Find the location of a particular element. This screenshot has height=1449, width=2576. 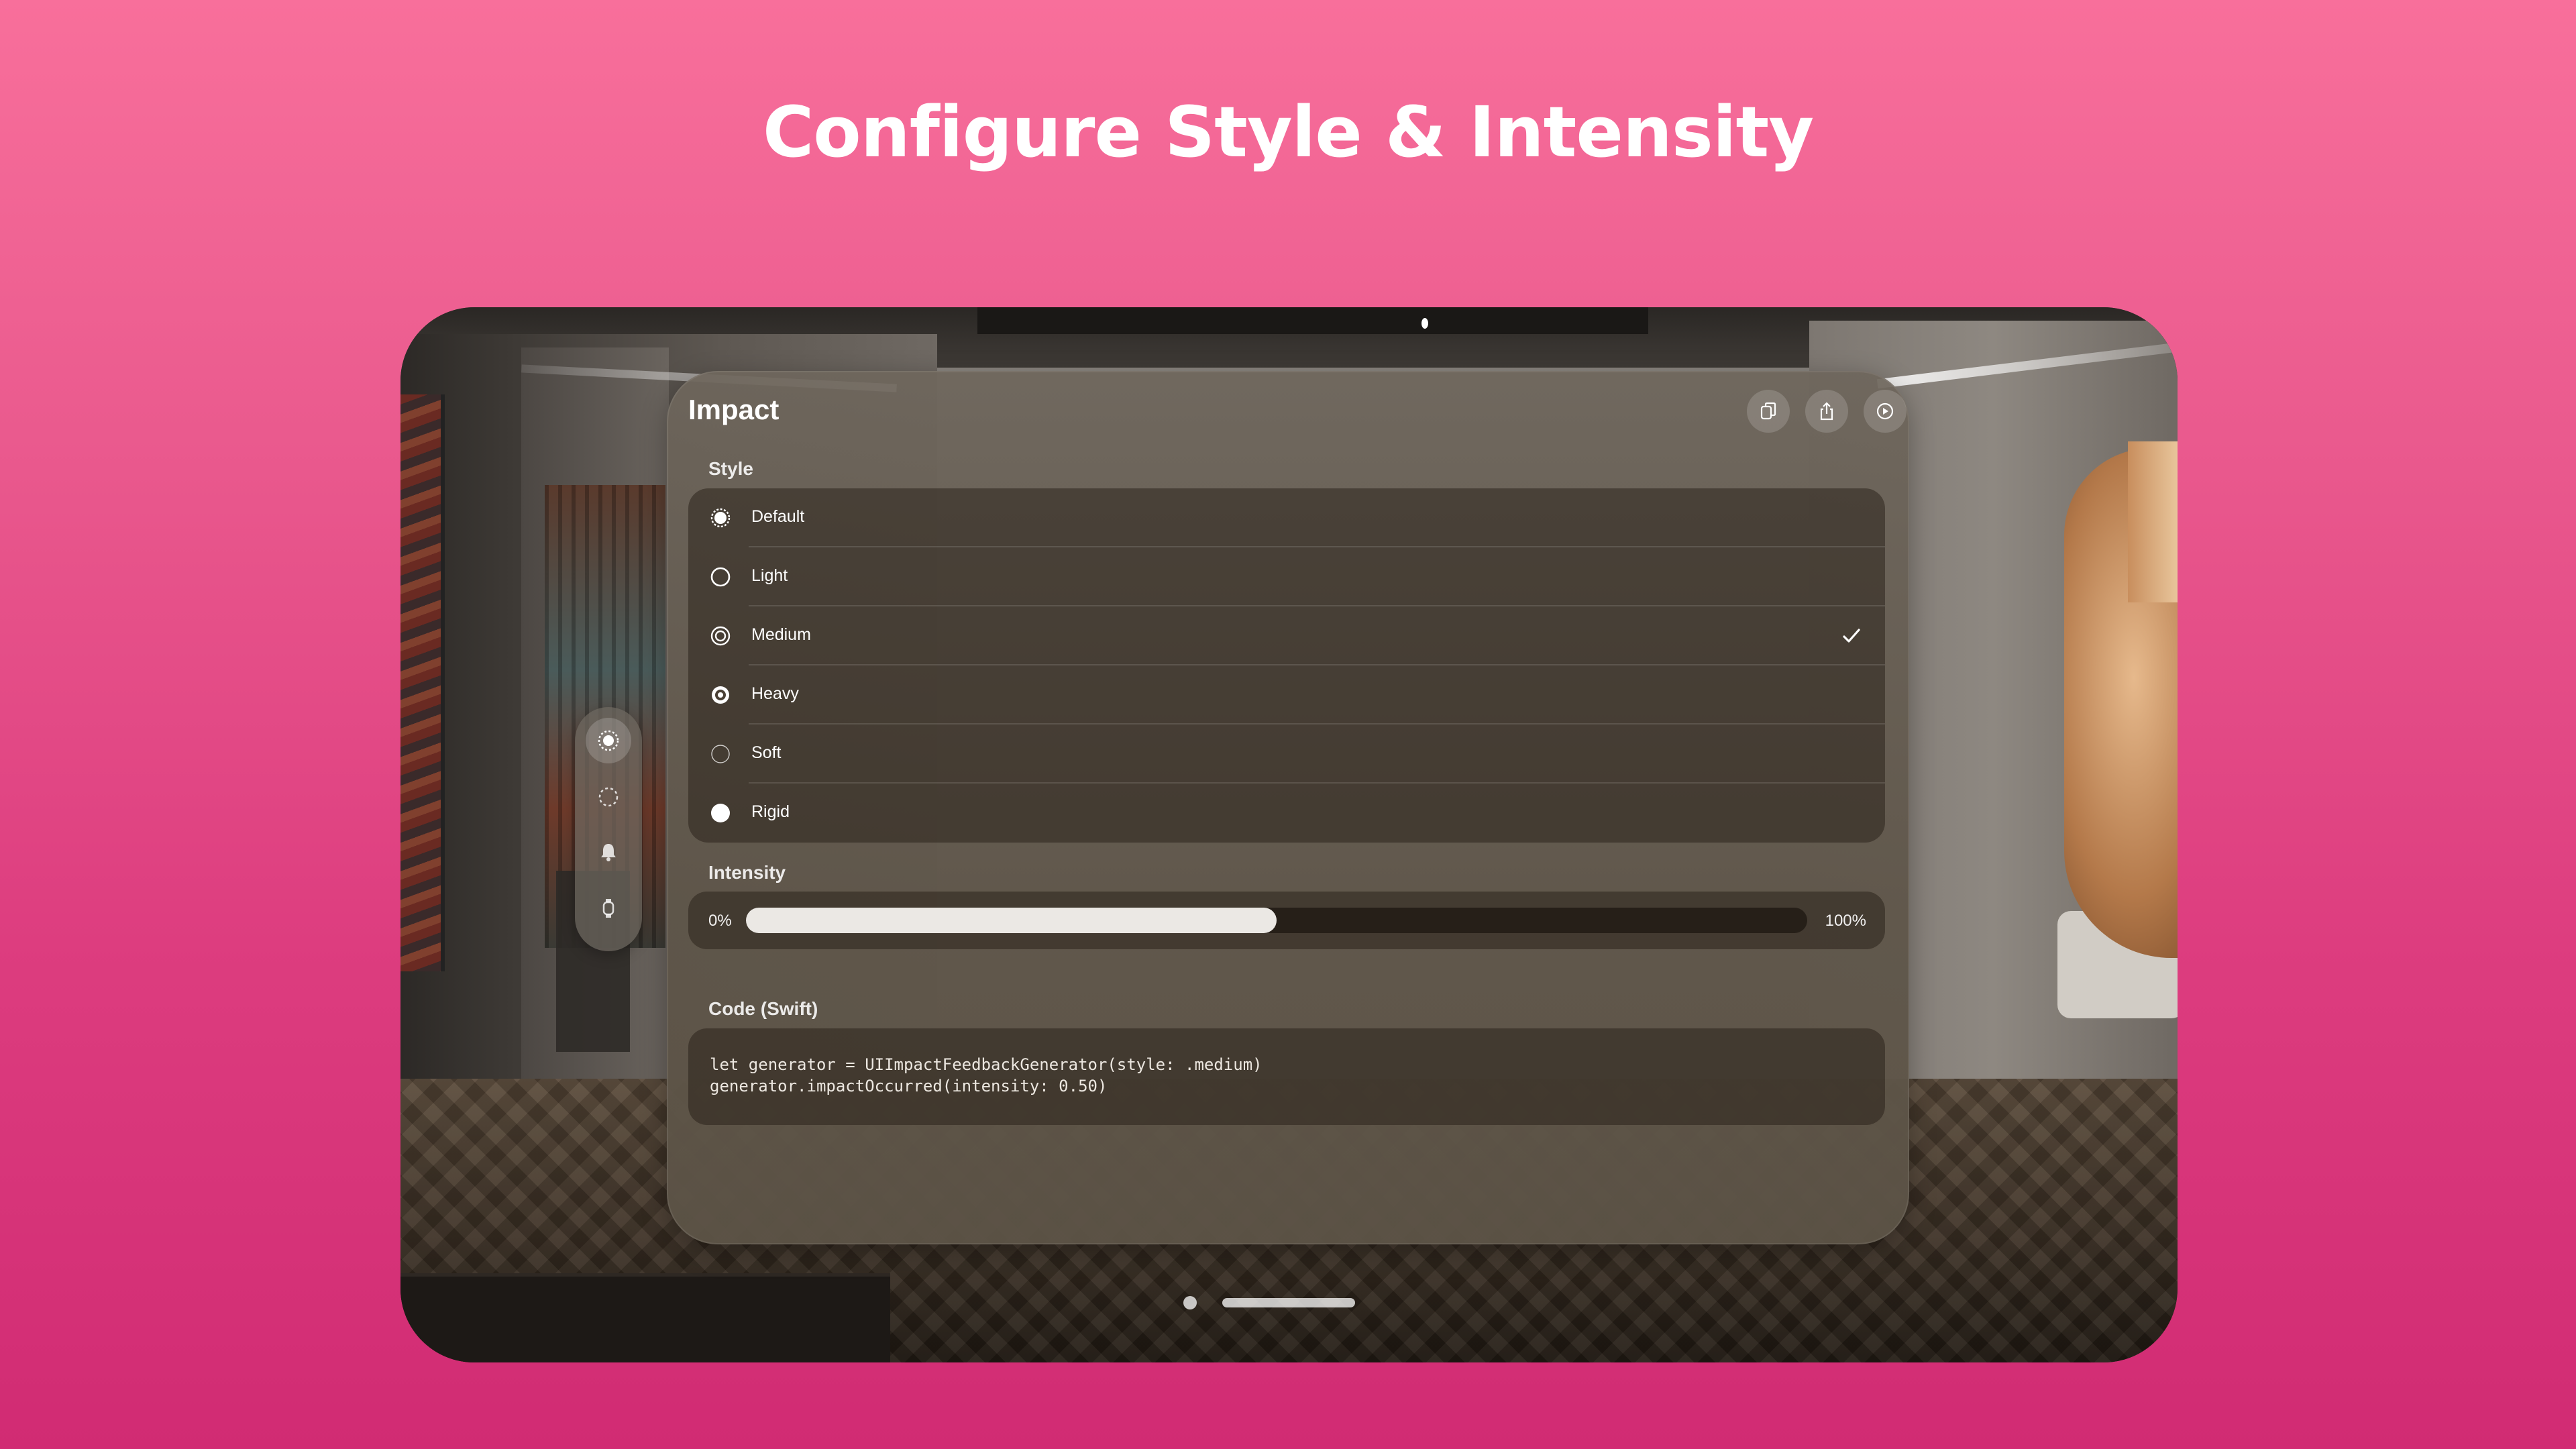

style-option-label: Light is located at coordinates (769, 575).